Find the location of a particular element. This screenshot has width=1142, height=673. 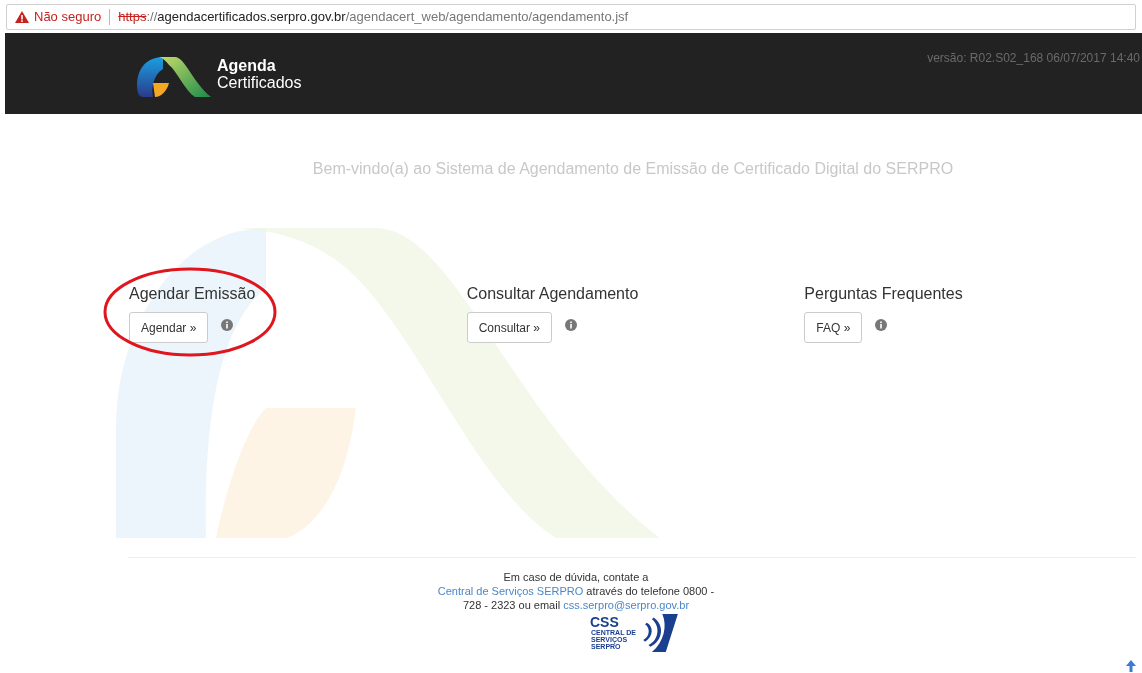

section-title: Agendar Emissão is located at coordinates (193, 294).